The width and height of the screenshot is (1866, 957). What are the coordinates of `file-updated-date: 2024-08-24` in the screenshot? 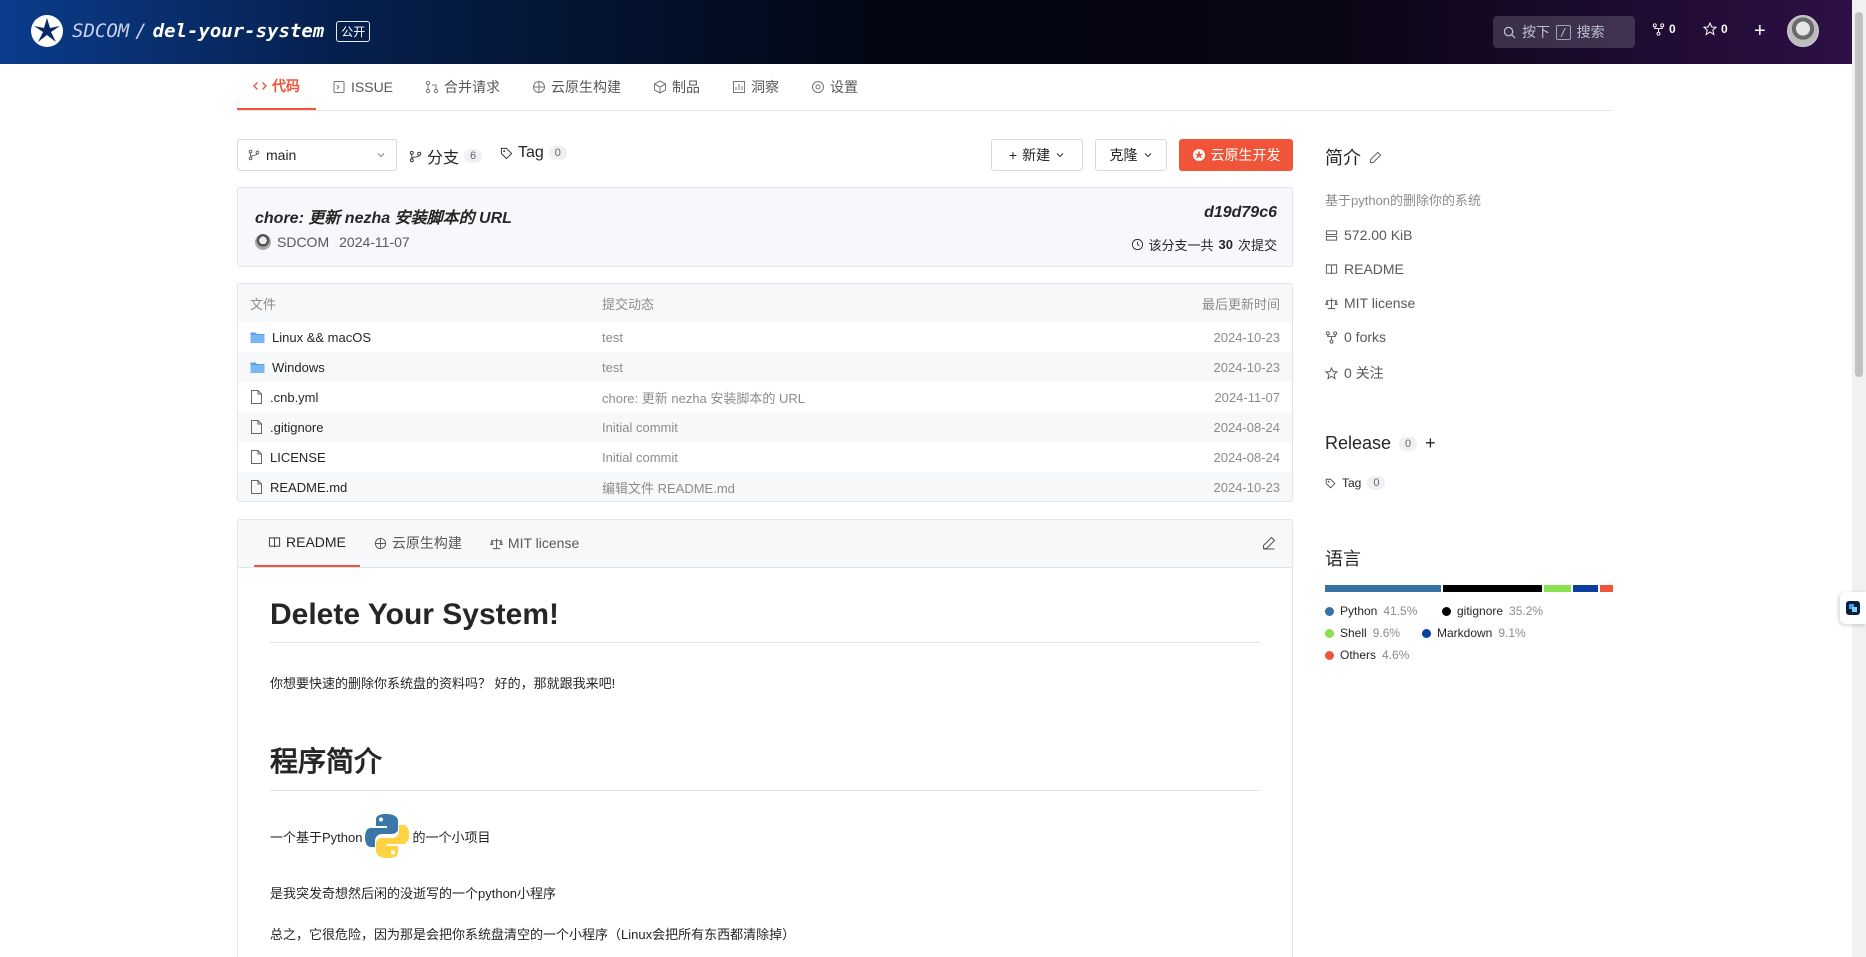 It's located at (1247, 427).